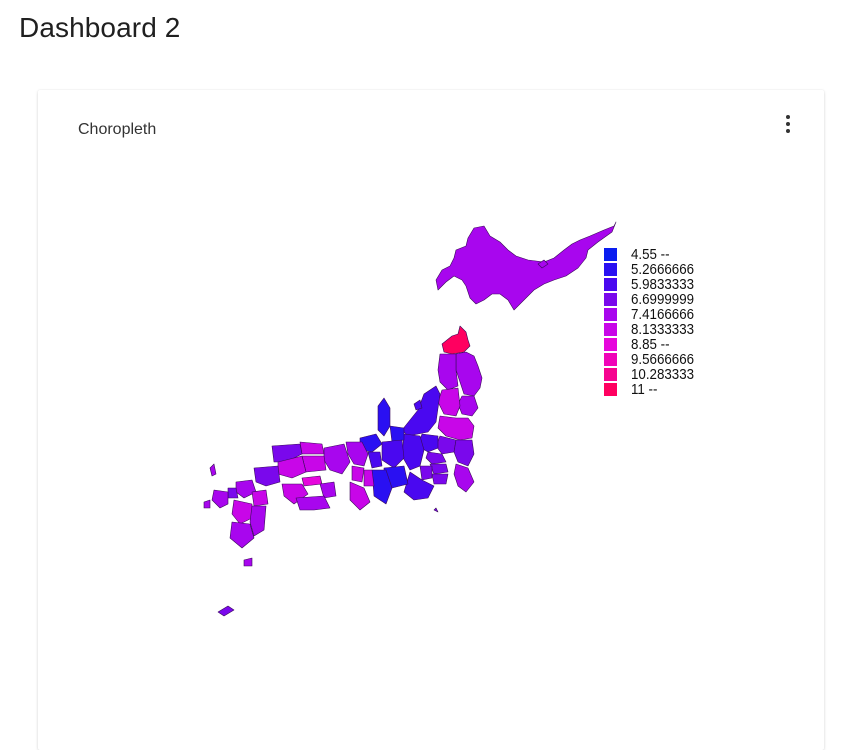 This screenshot has width=847, height=750. Describe the element at coordinates (663, 284) in the screenshot. I see `legend-label: 5.9833333` at that location.